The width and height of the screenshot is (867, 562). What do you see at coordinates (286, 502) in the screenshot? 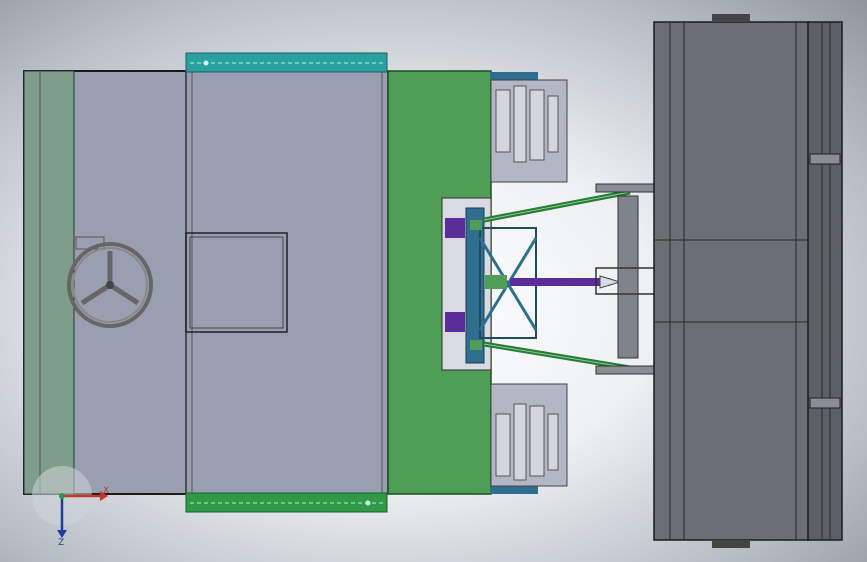
I see `bottom-rail` at bounding box center [286, 502].